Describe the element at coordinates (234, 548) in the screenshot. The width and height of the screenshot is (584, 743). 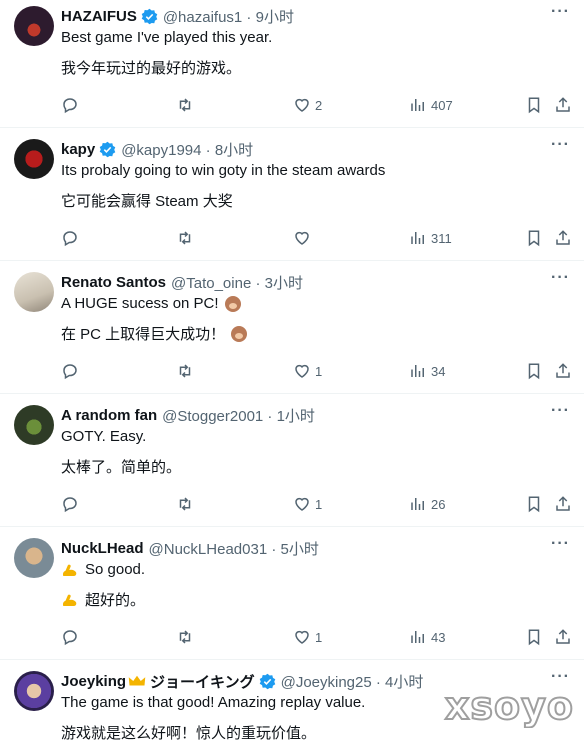
I see `author-handle: @NuckLHead031 · 5小时` at that location.